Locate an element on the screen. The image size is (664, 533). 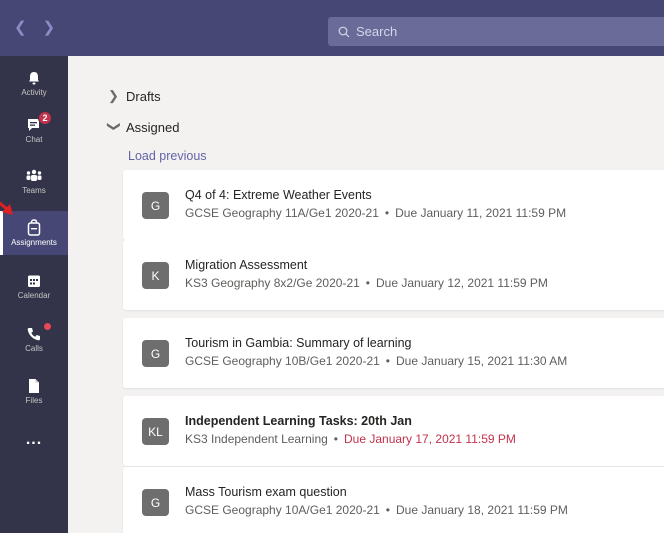
class-name: KS3 Independent Learning is located at coordinates (256, 439).